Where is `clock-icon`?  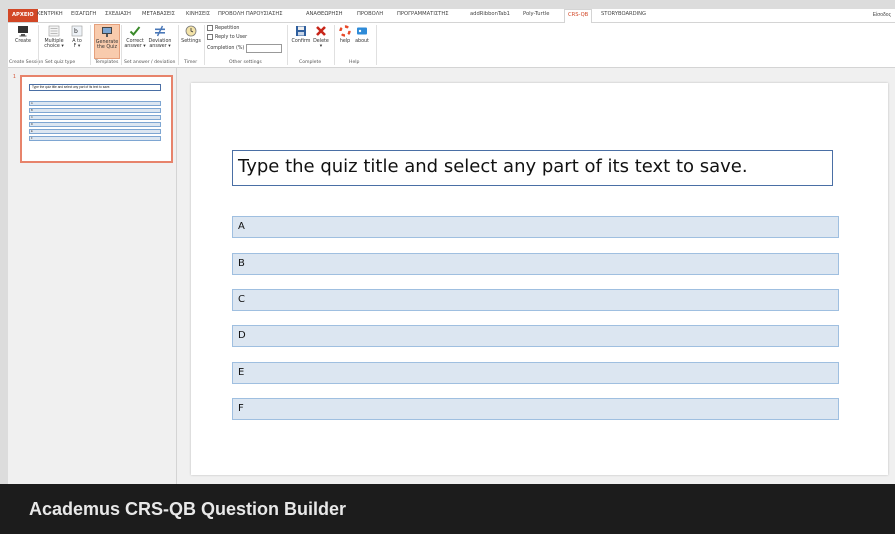
clock-icon is located at coordinates (191, 31).